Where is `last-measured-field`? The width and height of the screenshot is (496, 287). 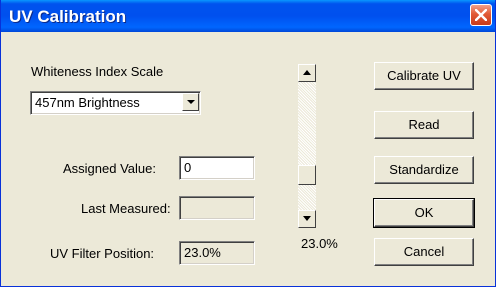 last-measured-field is located at coordinates (217, 208).